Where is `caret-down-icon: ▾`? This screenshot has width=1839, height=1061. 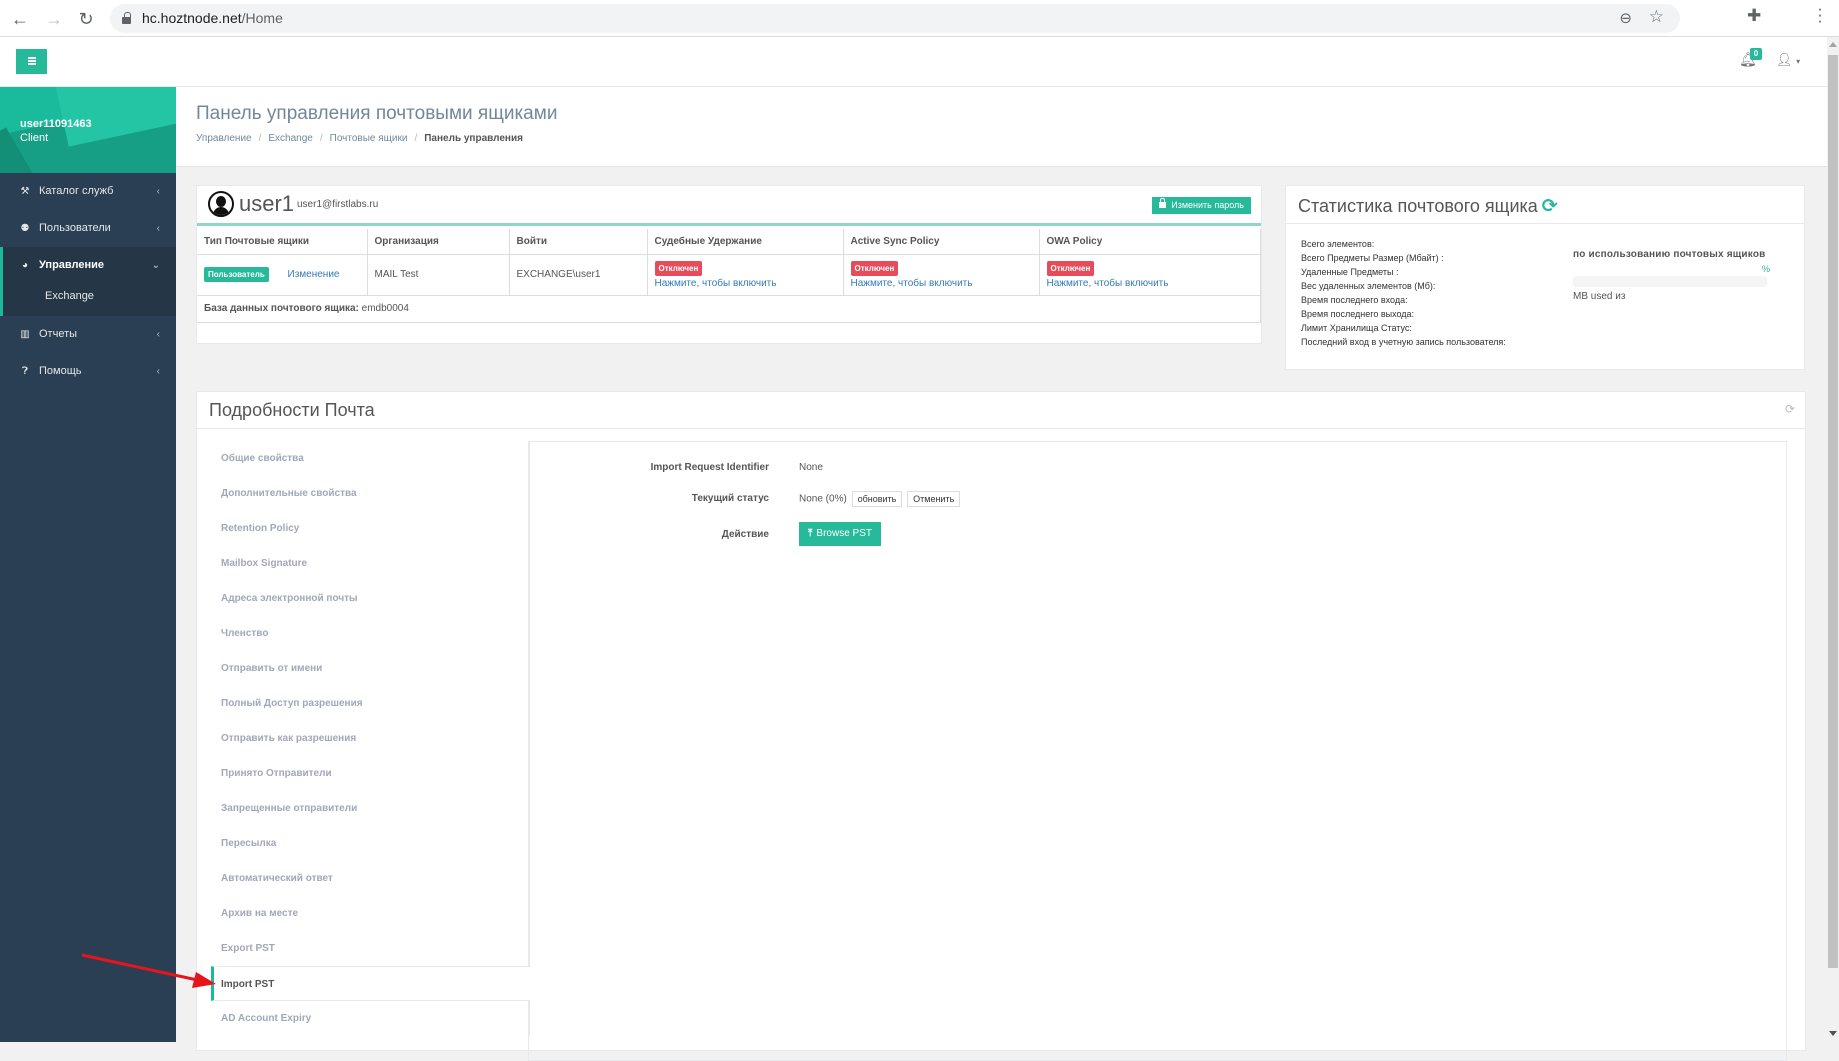
caret-down-icon: ▾ is located at coordinates (1798, 61).